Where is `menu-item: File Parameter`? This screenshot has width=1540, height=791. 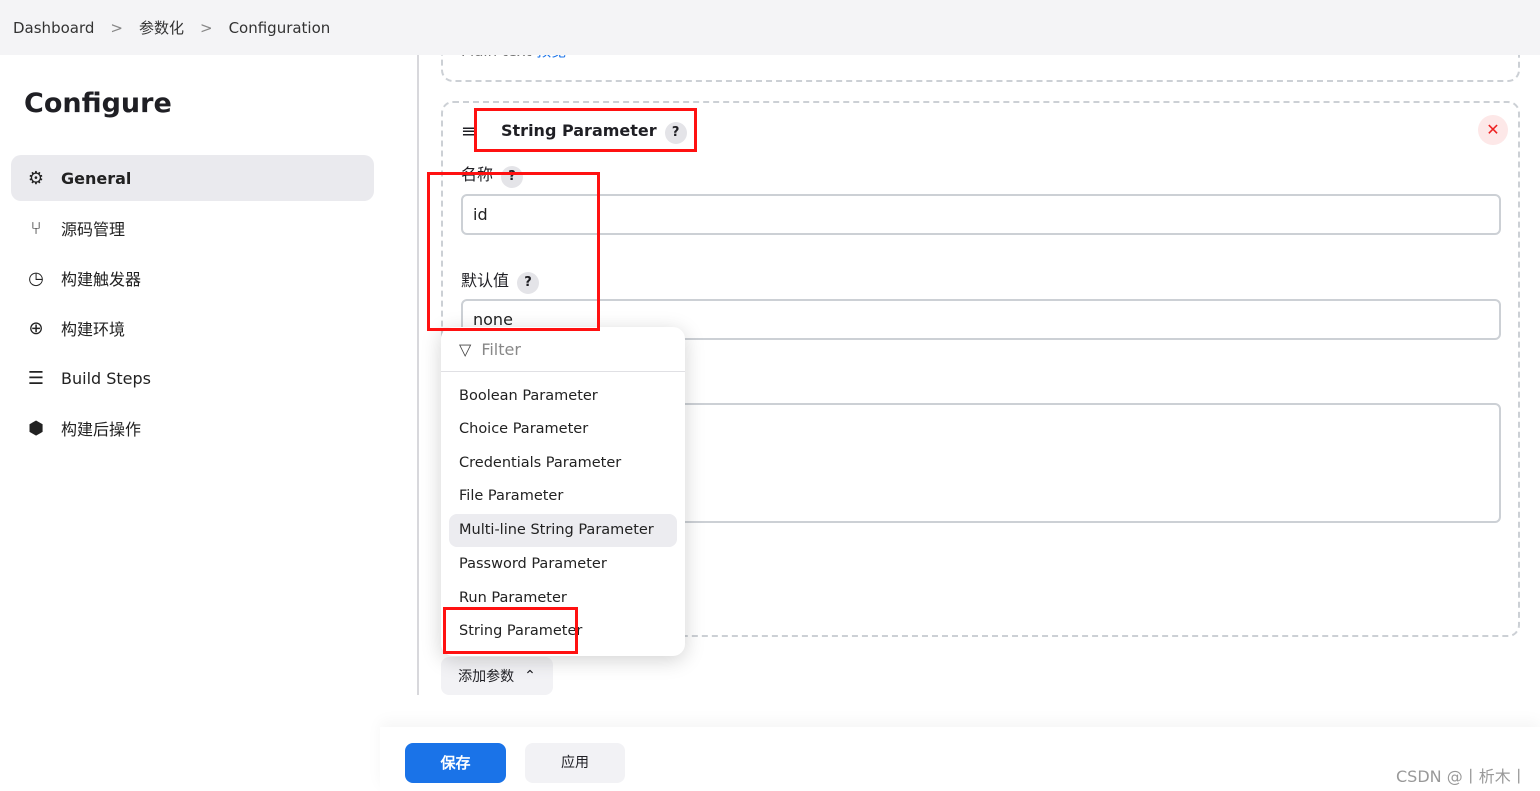
menu-item: File Parameter is located at coordinates (563, 496).